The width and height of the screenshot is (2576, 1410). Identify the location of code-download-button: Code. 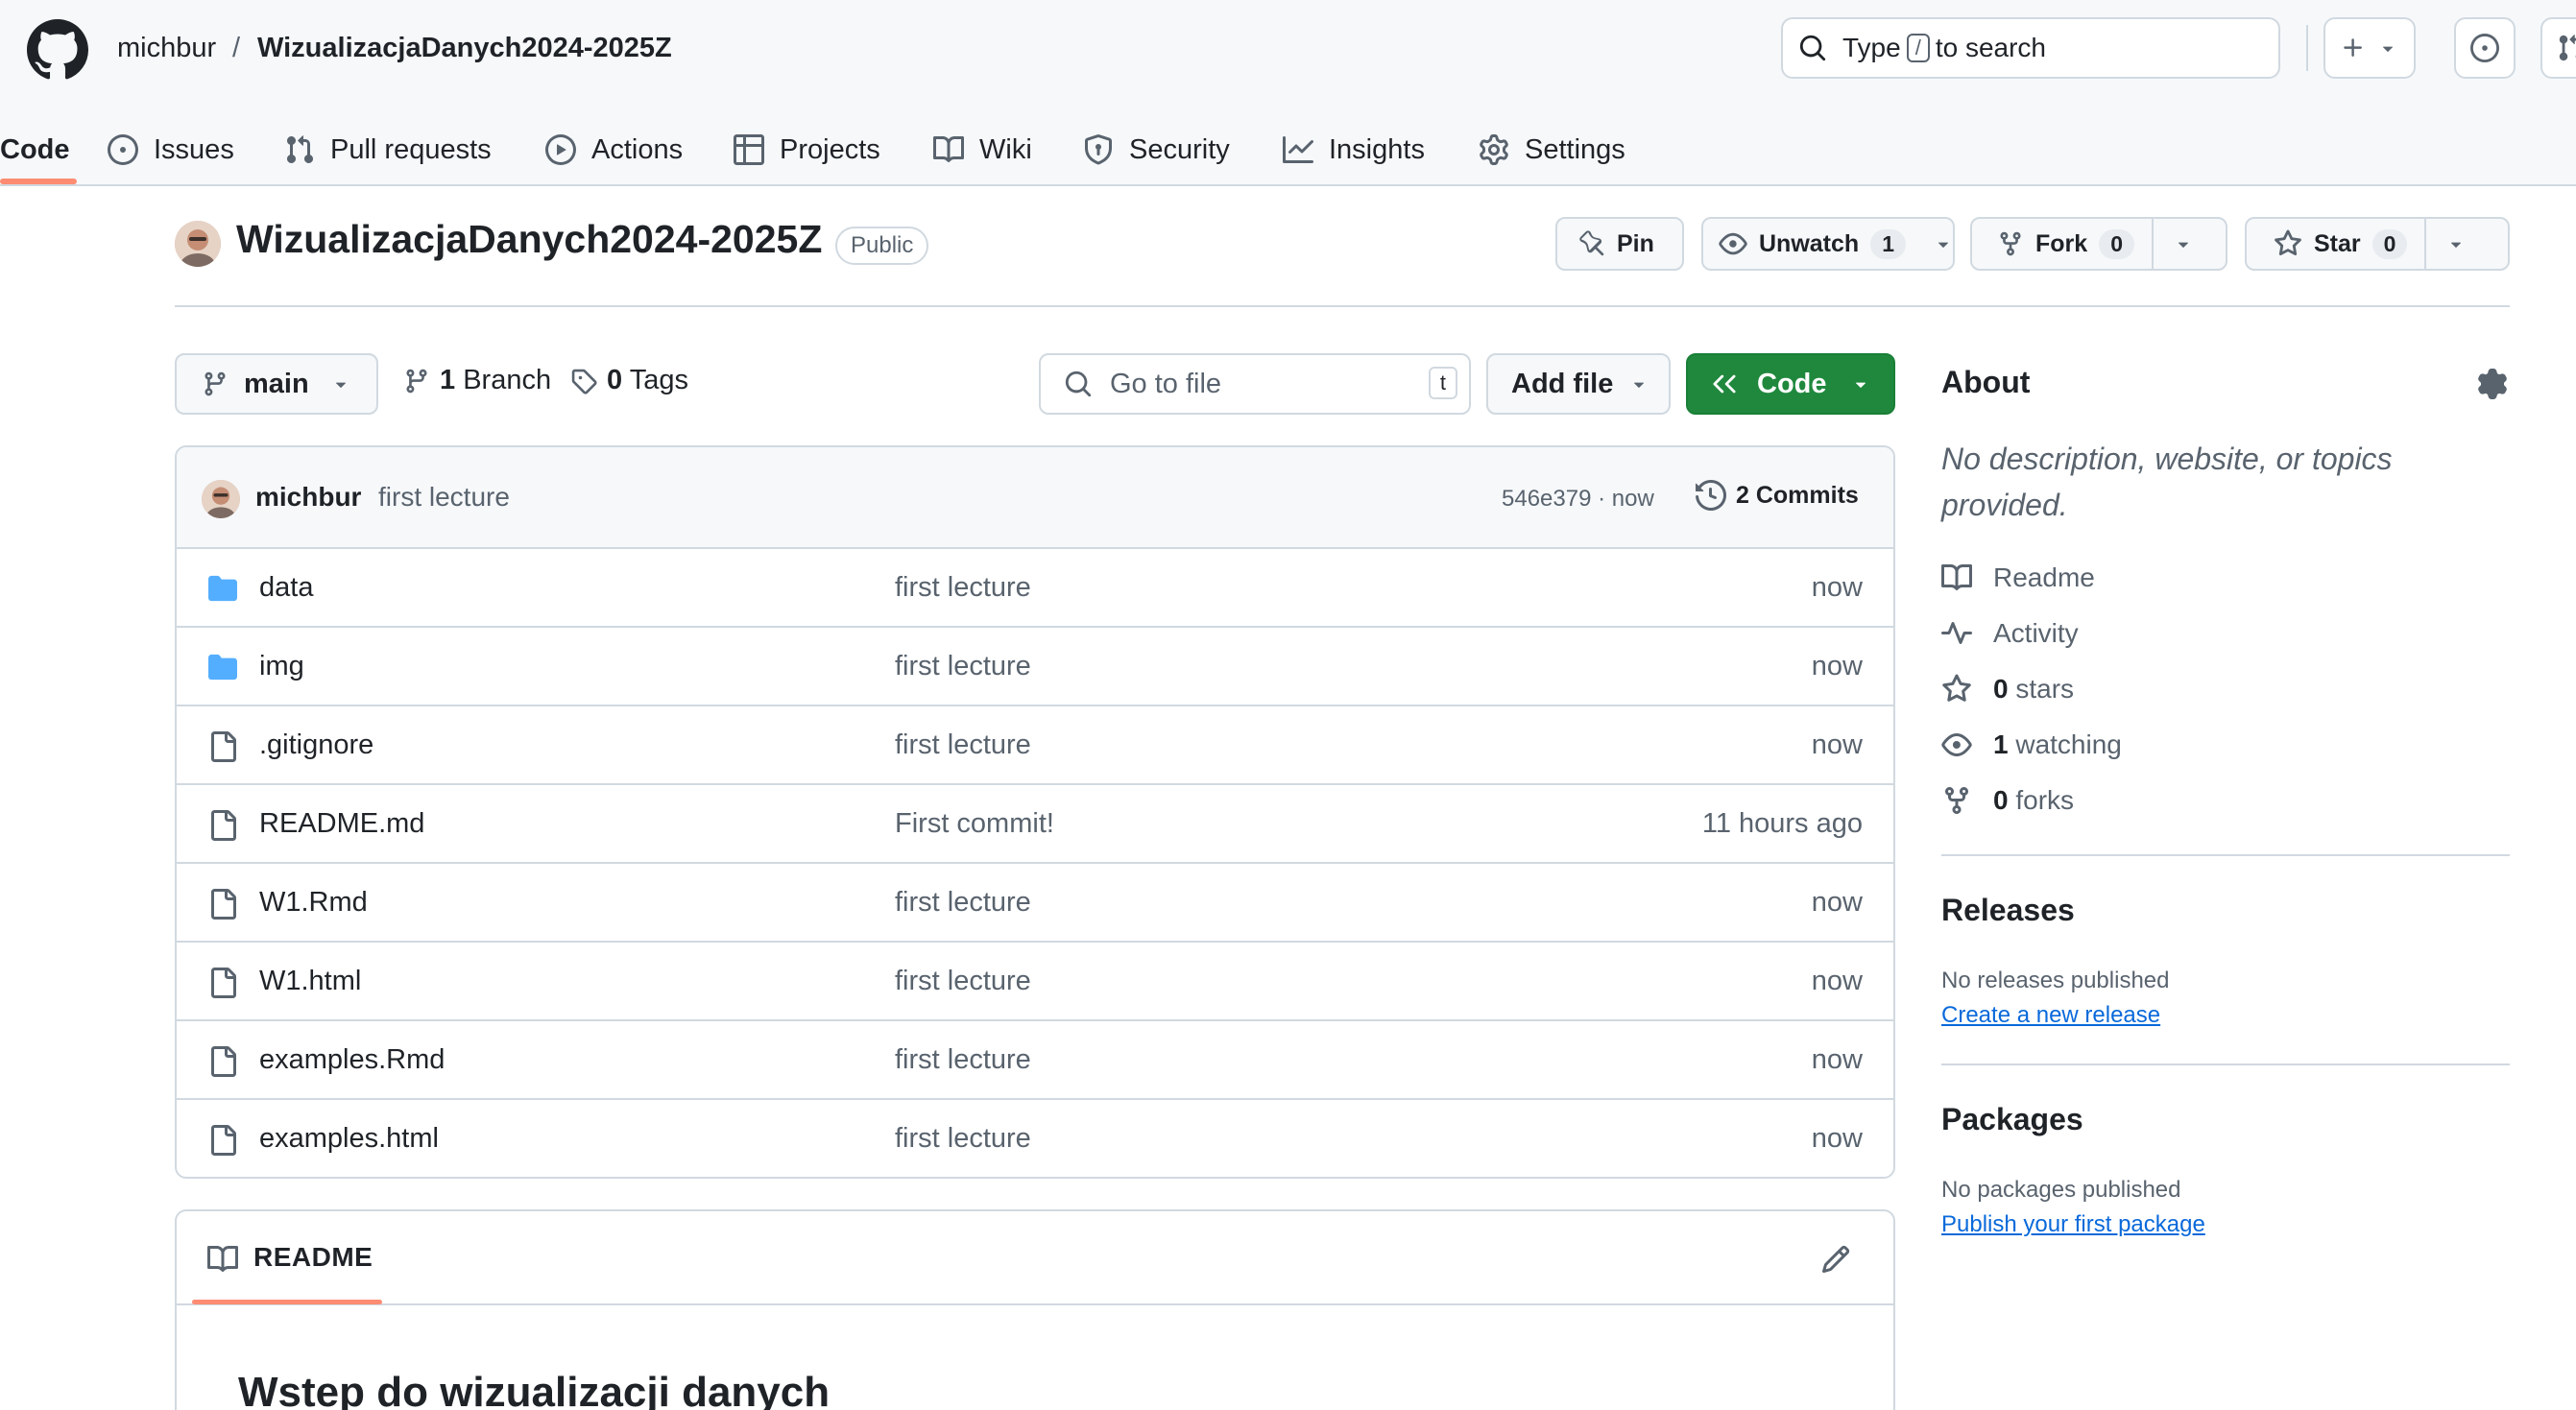
(1790, 384).